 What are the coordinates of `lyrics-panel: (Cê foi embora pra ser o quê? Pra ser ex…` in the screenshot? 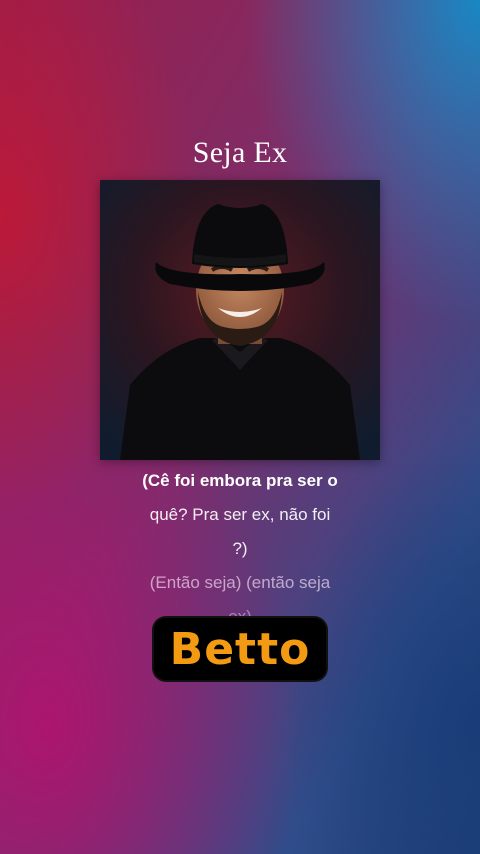 It's located at (240, 549).